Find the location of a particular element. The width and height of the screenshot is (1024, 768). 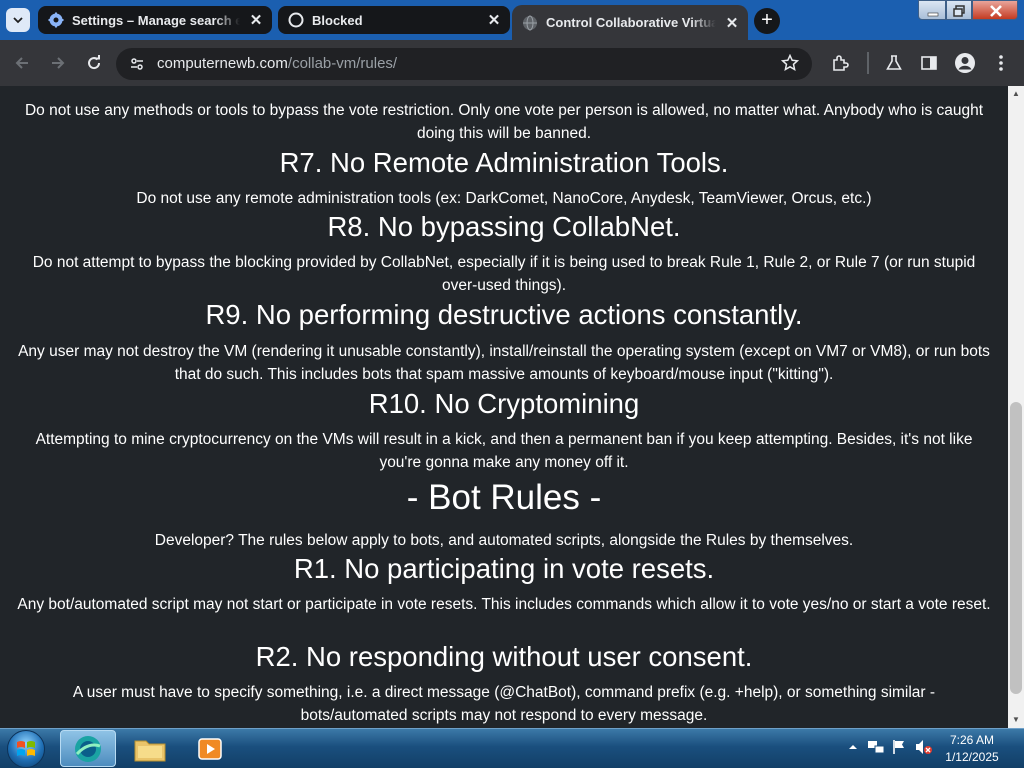

chevron-down-icon is located at coordinates (18, 20).